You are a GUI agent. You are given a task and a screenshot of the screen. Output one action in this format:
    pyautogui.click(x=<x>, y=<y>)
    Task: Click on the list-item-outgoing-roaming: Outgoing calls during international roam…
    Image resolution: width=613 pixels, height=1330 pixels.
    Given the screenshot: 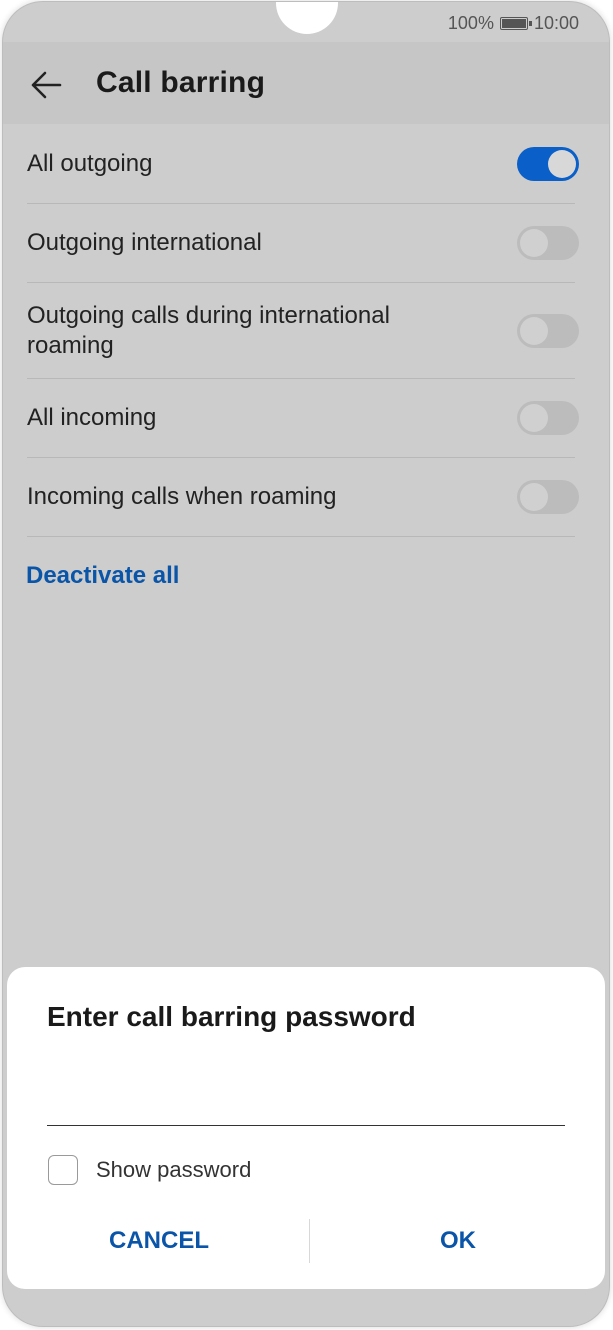 What is the action you would take?
    pyautogui.click(x=303, y=331)
    